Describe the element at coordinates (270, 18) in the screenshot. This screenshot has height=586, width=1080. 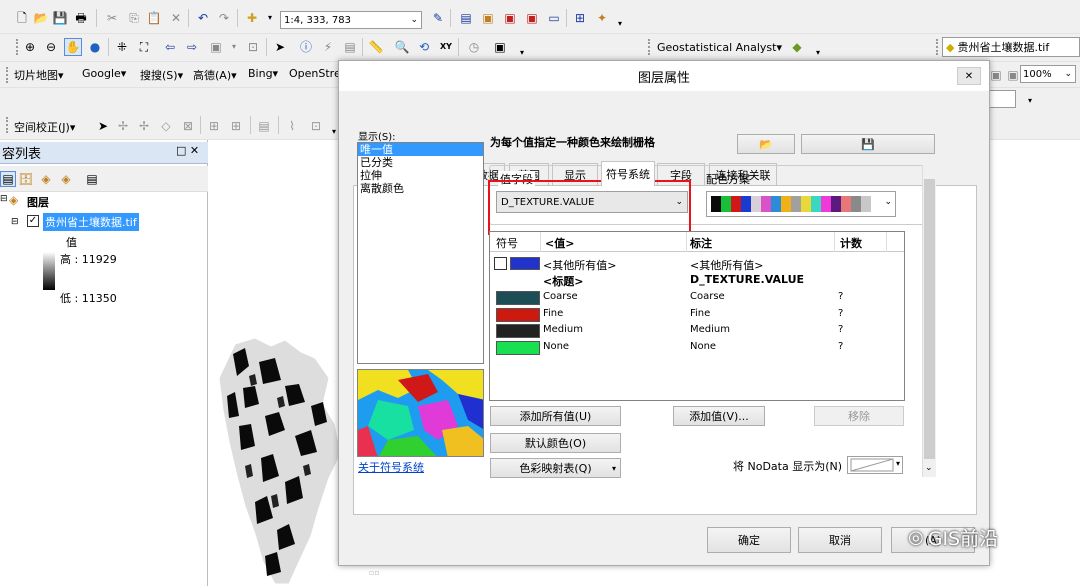
I see `add-data-dropdown-icon: ▾` at that location.